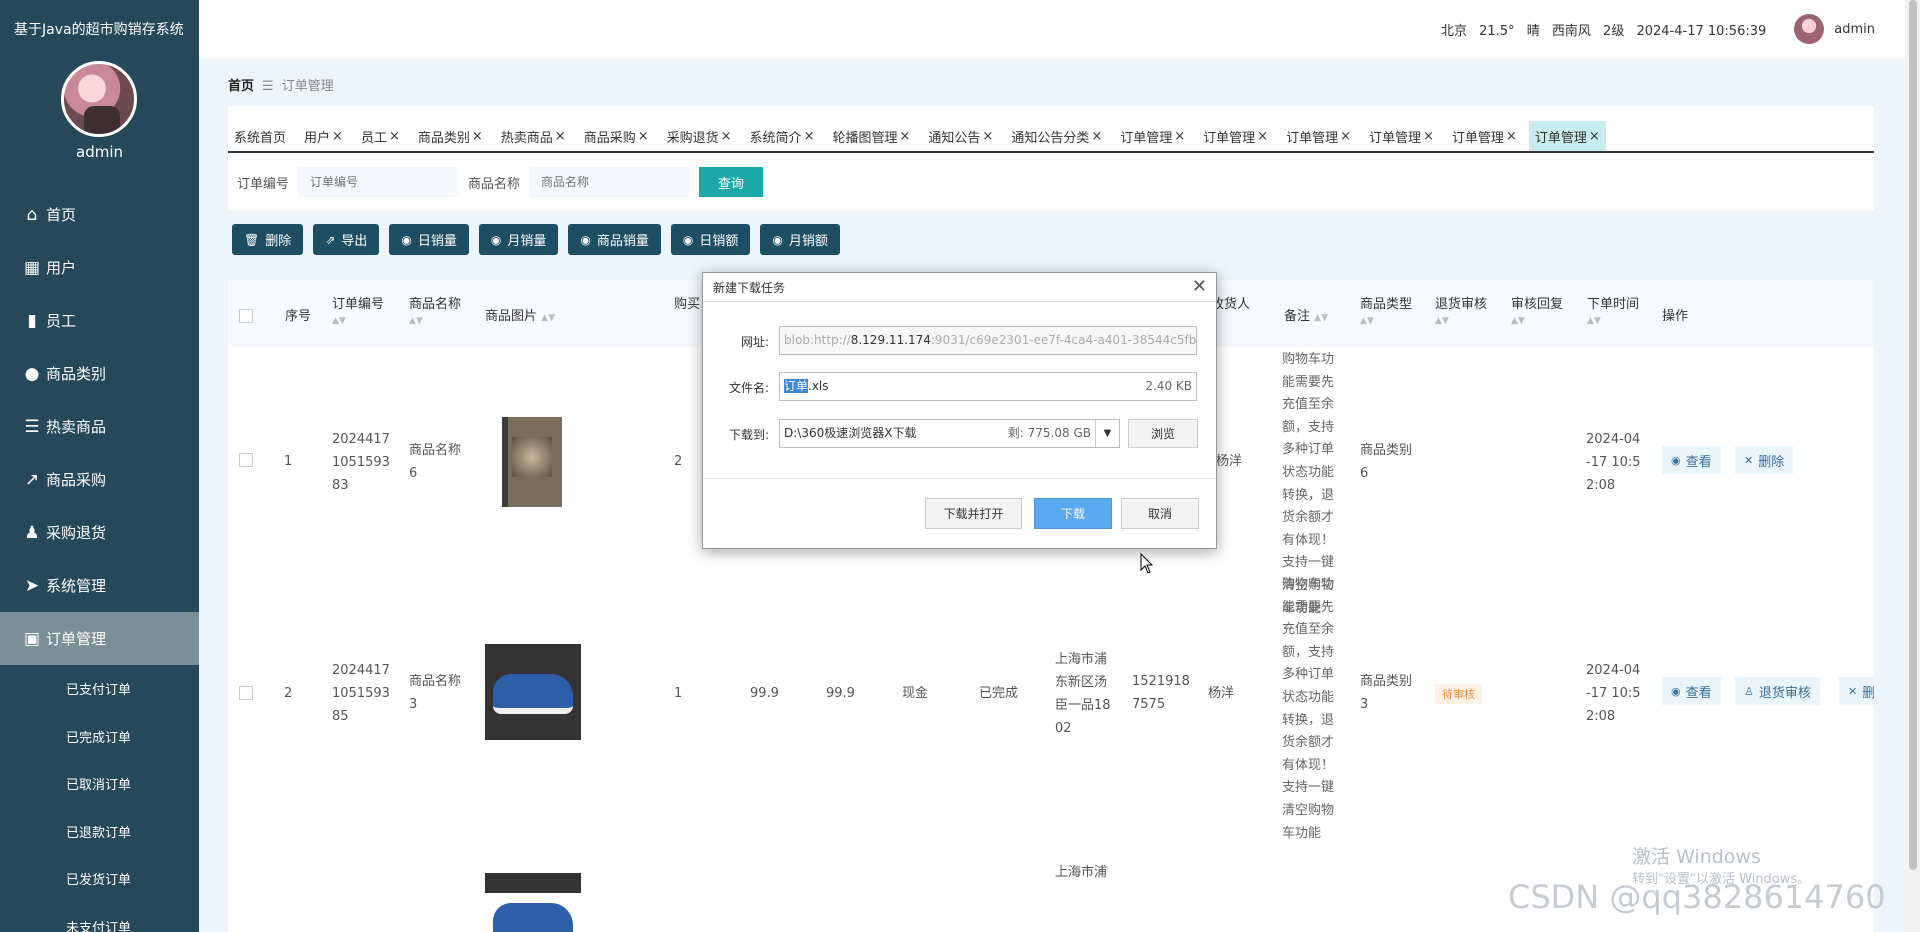  What do you see at coordinates (323, 136) in the screenshot?
I see `tab-1: 用户 ×` at bounding box center [323, 136].